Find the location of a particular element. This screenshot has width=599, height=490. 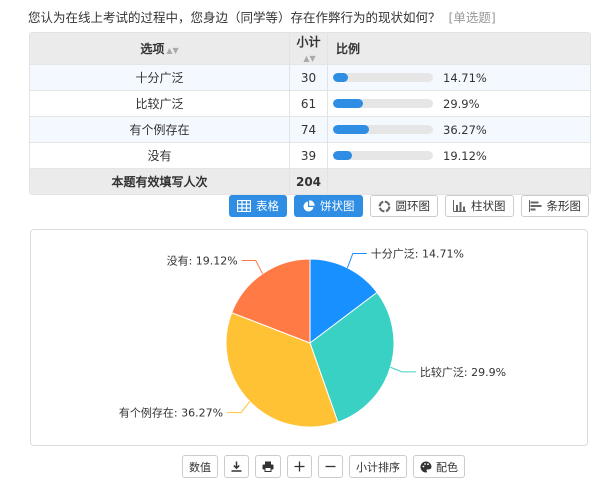

chart-type-switcher: 表格 饼状图 圆环图 柱状图 条形图 is located at coordinates (409, 206).